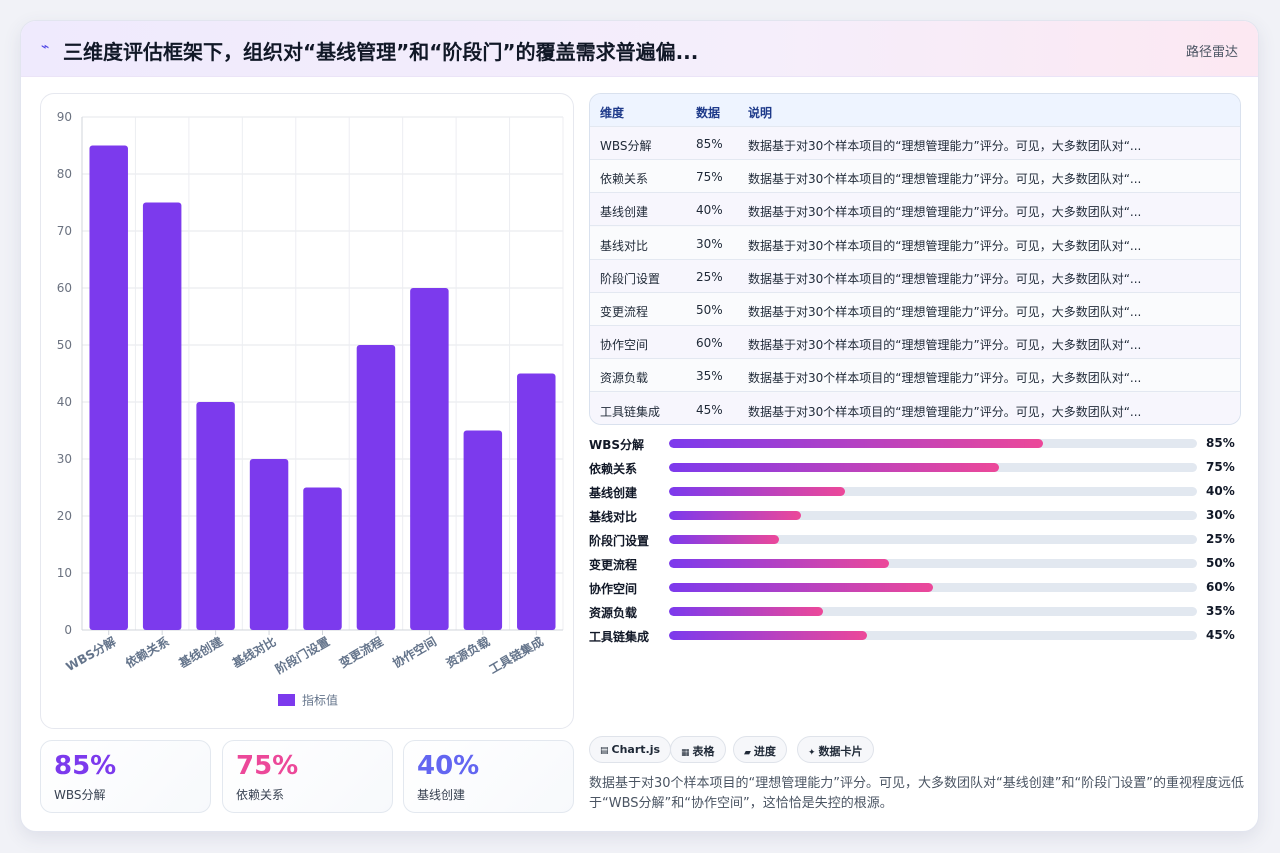 This screenshot has height=853, width=1280. I want to click on legend-swatch, so click(286, 700).